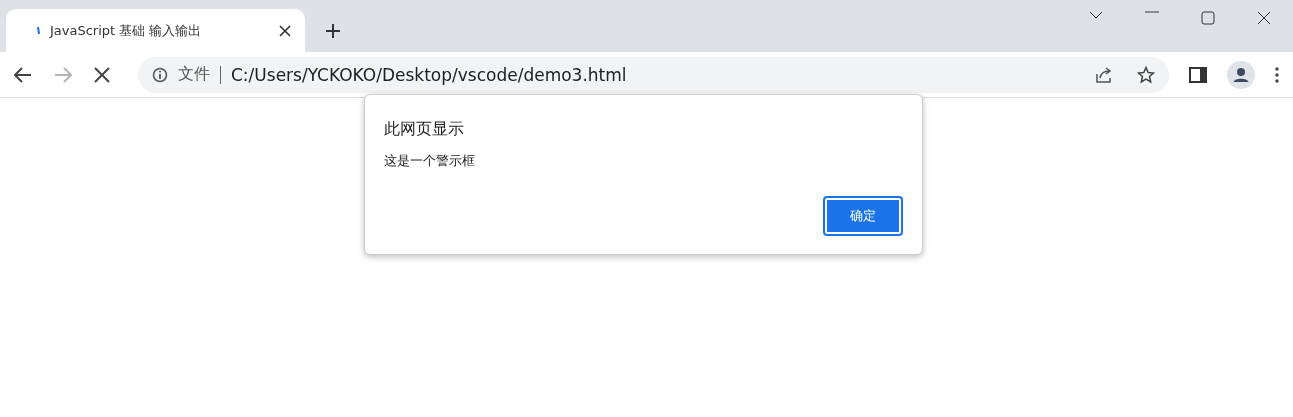 Image resolution: width=1293 pixels, height=417 pixels. I want to click on back-arrow-icon, so click(23, 74).